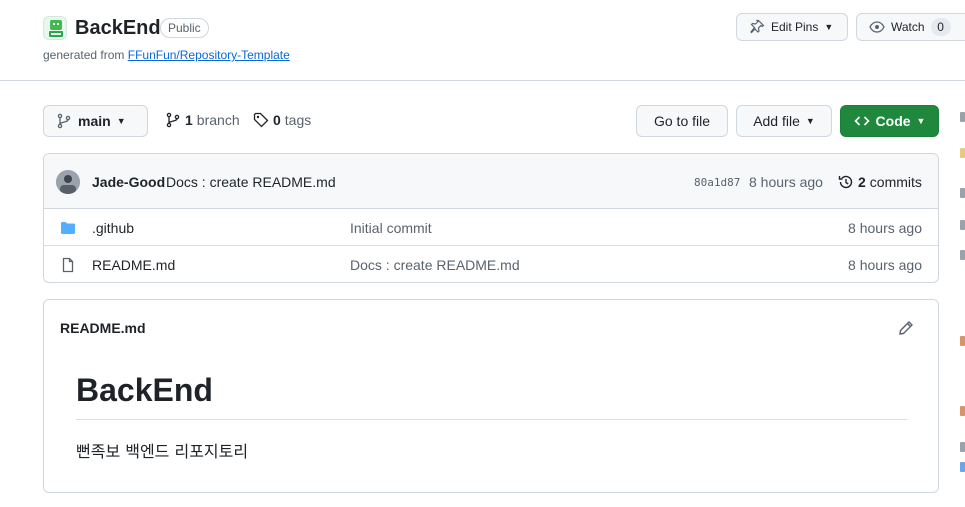  Describe the element at coordinates (133, 265) in the screenshot. I see `file-name: README.md` at that location.